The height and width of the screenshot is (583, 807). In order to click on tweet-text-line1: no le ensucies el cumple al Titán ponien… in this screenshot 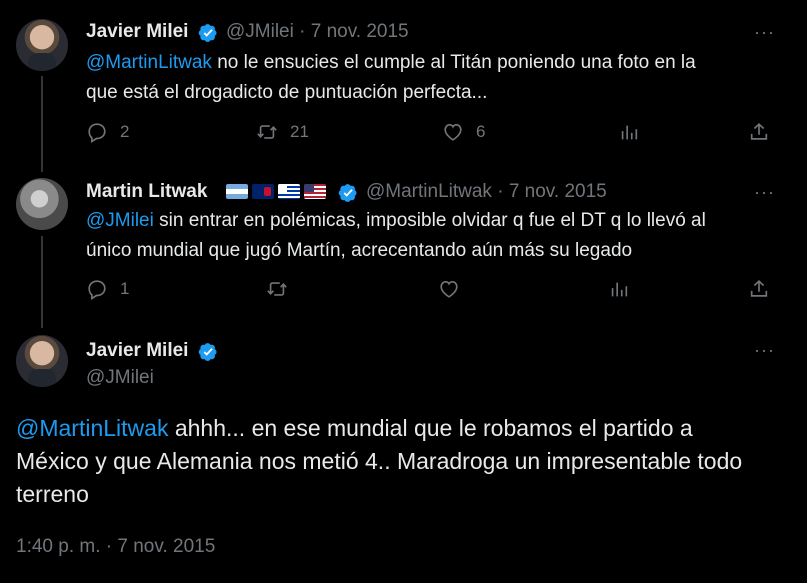, I will do `click(453, 62)`.